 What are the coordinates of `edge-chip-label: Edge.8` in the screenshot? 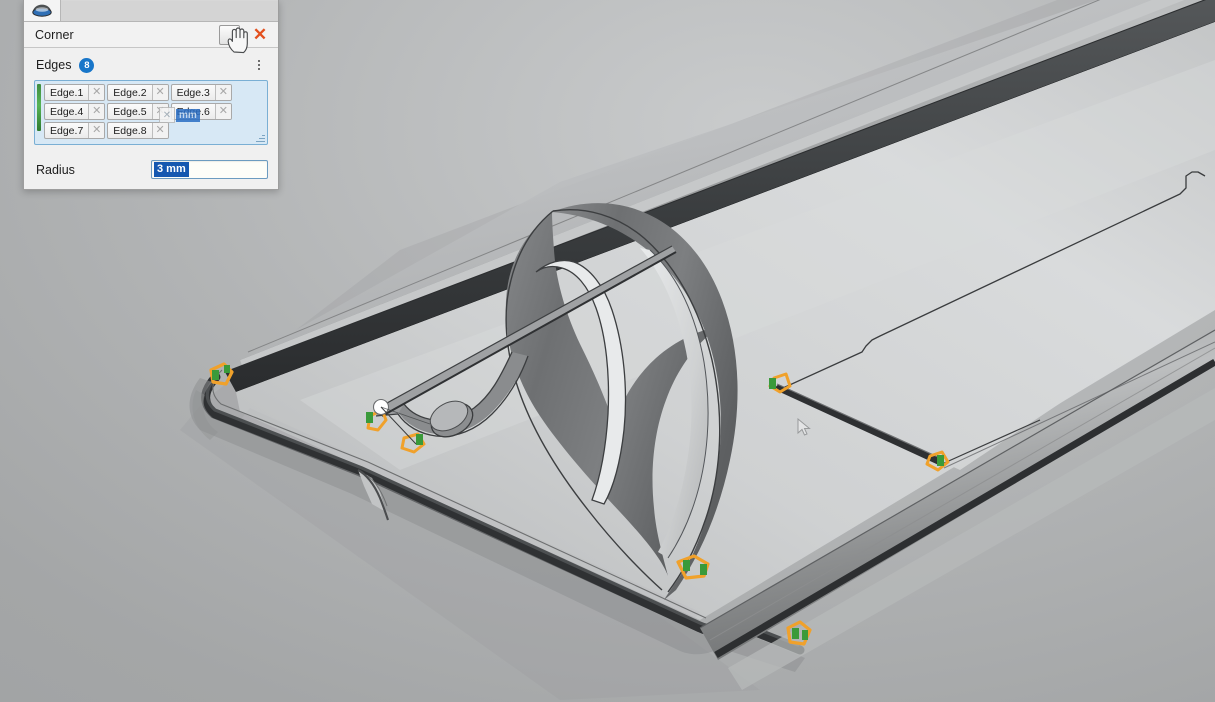 It's located at (130, 130).